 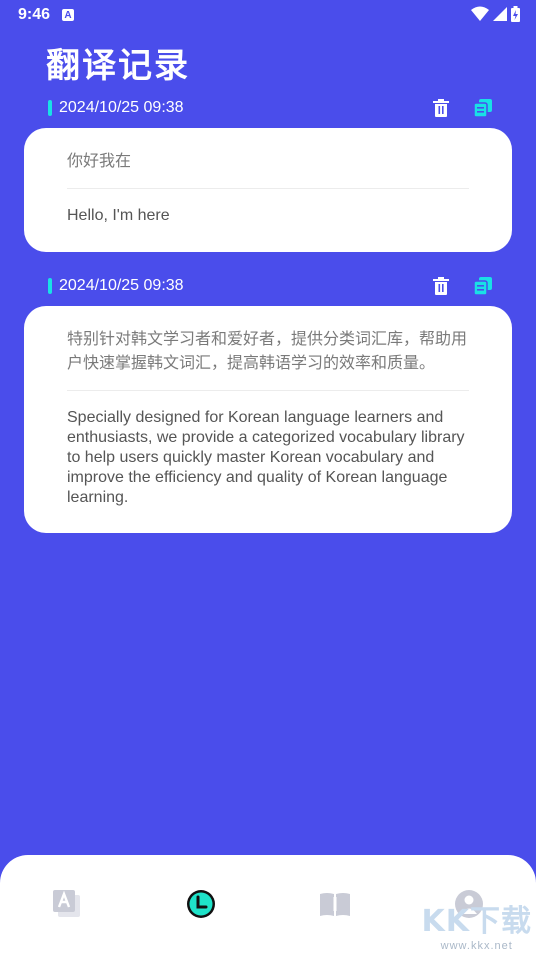 I want to click on wifi-icon, so click(x=480, y=13).